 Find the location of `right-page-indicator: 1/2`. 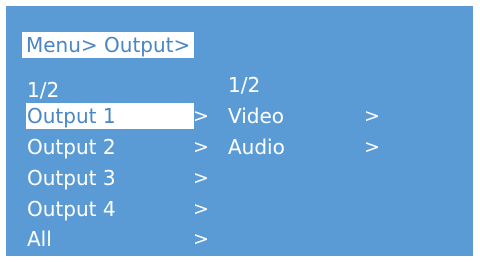

right-page-indicator: 1/2 is located at coordinates (244, 85).